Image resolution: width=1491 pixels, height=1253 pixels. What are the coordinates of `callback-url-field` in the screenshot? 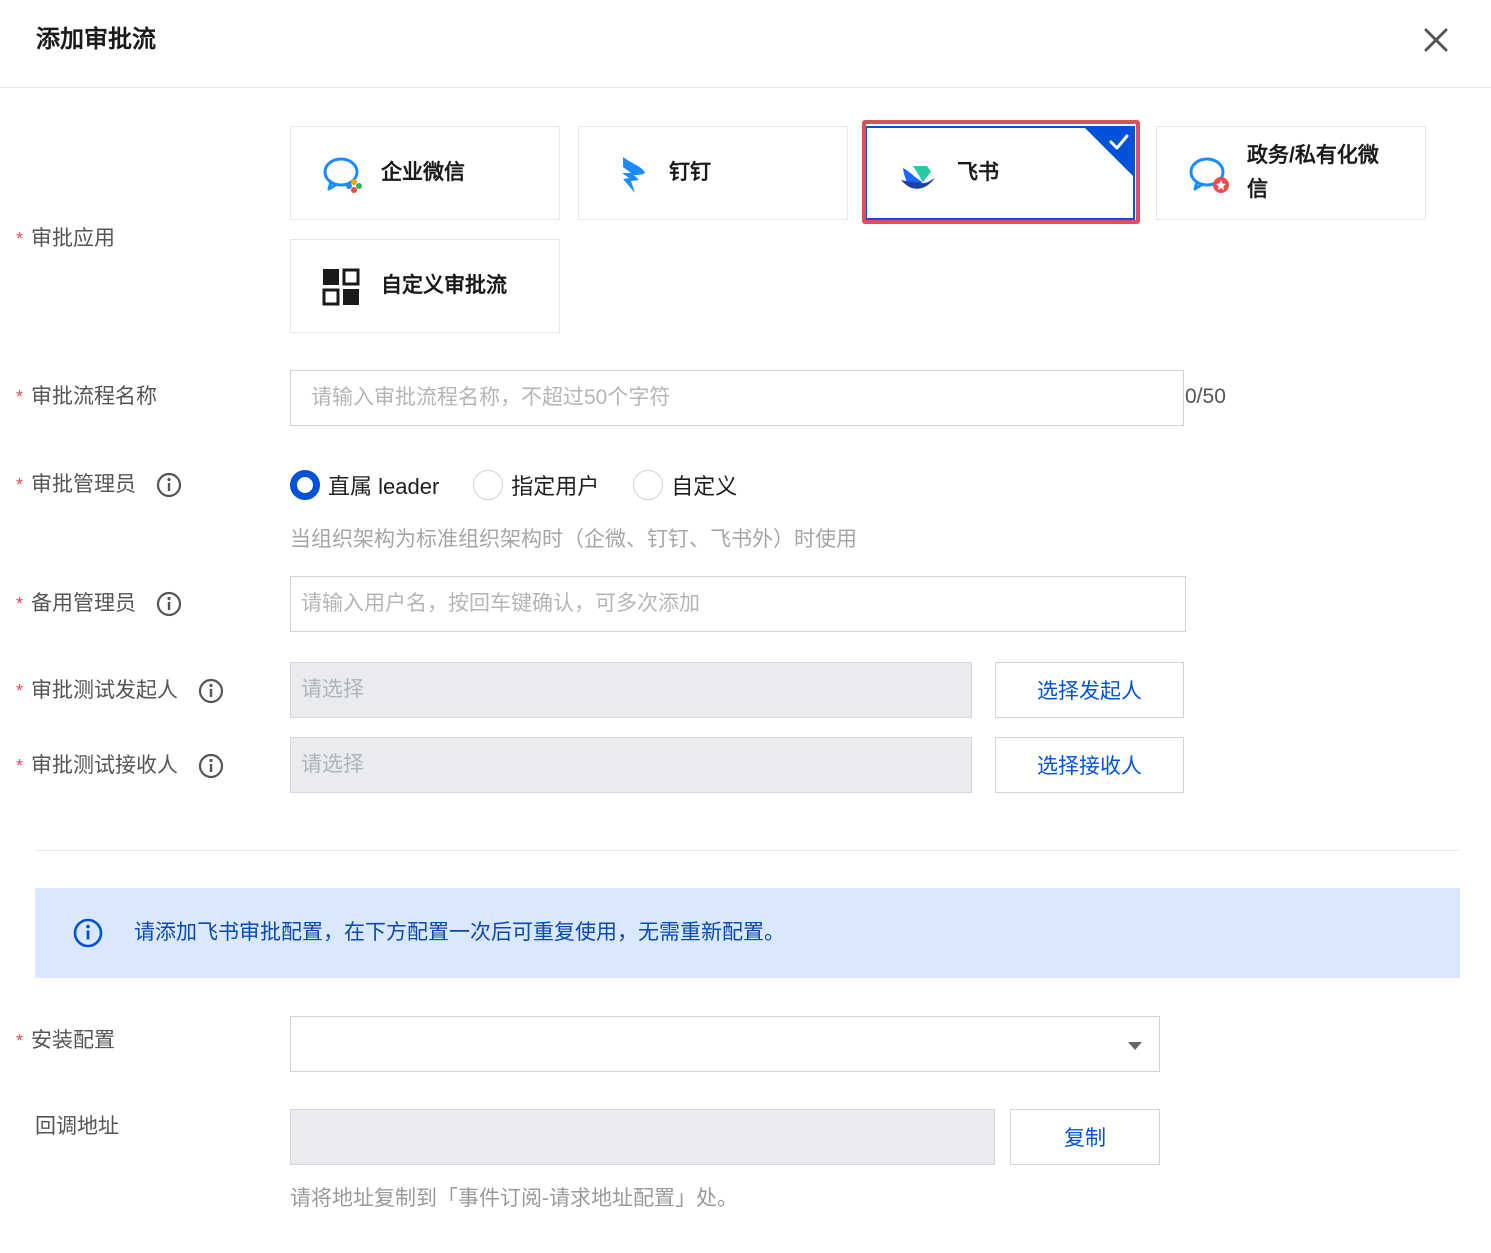 It's located at (642, 1137).